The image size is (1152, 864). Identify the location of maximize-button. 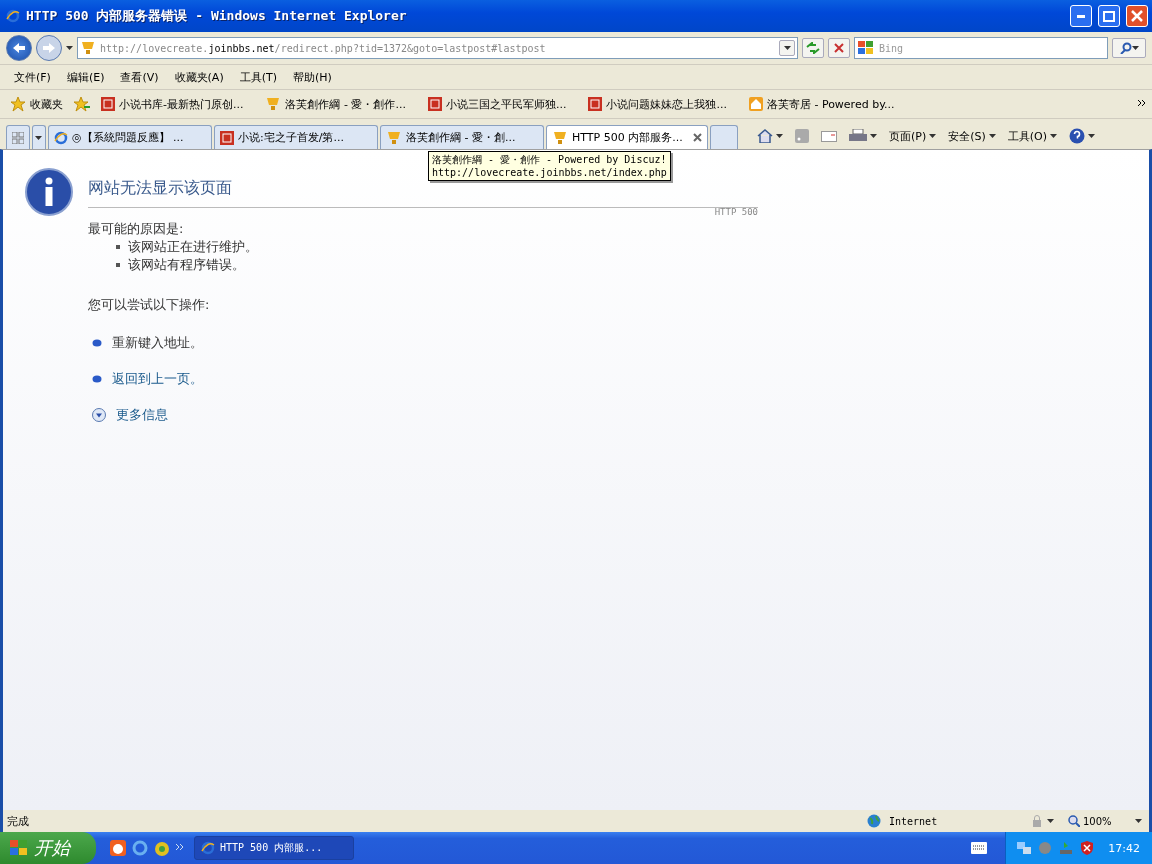
(1109, 16).